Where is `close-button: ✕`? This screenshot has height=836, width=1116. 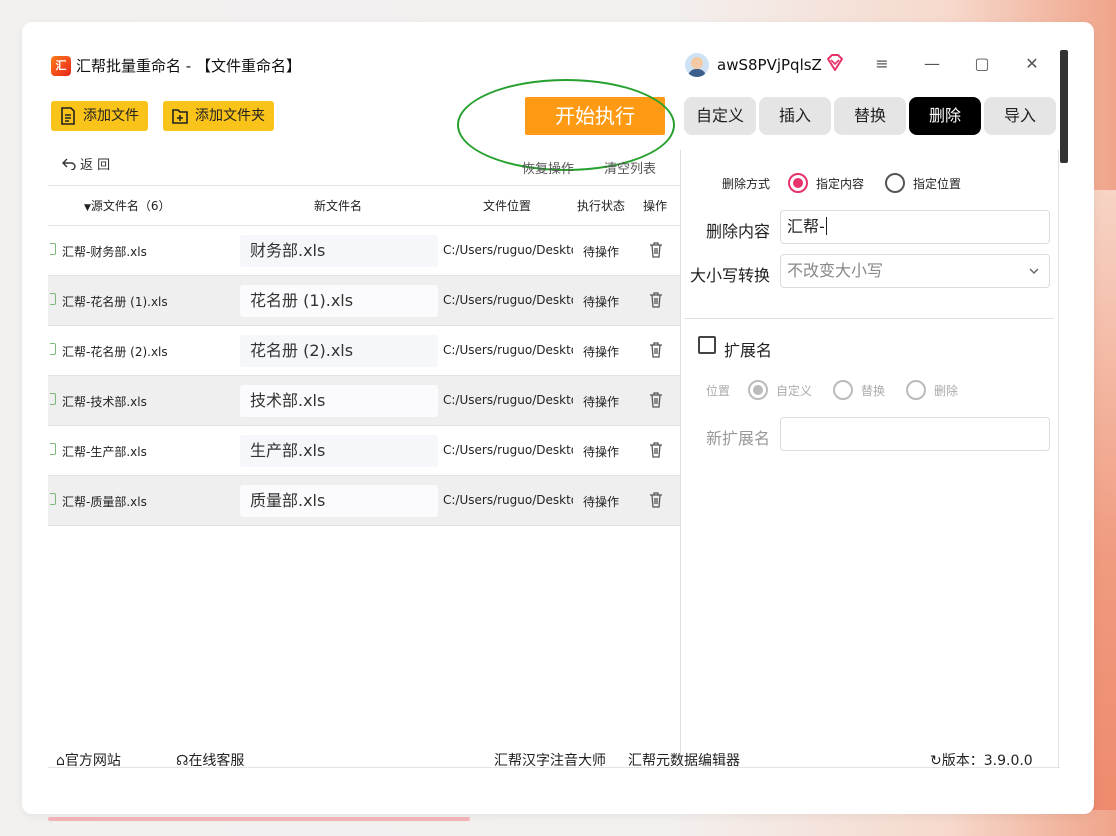
close-button: ✕ is located at coordinates (1032, 64).